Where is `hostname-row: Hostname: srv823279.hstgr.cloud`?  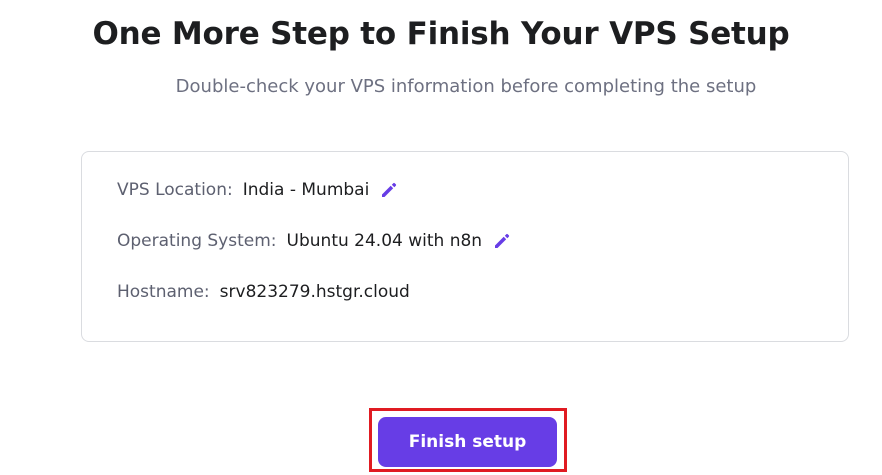 hostname-row: Hostname: srv823279.hstgr.cloud is located at coordinates (263, 292).